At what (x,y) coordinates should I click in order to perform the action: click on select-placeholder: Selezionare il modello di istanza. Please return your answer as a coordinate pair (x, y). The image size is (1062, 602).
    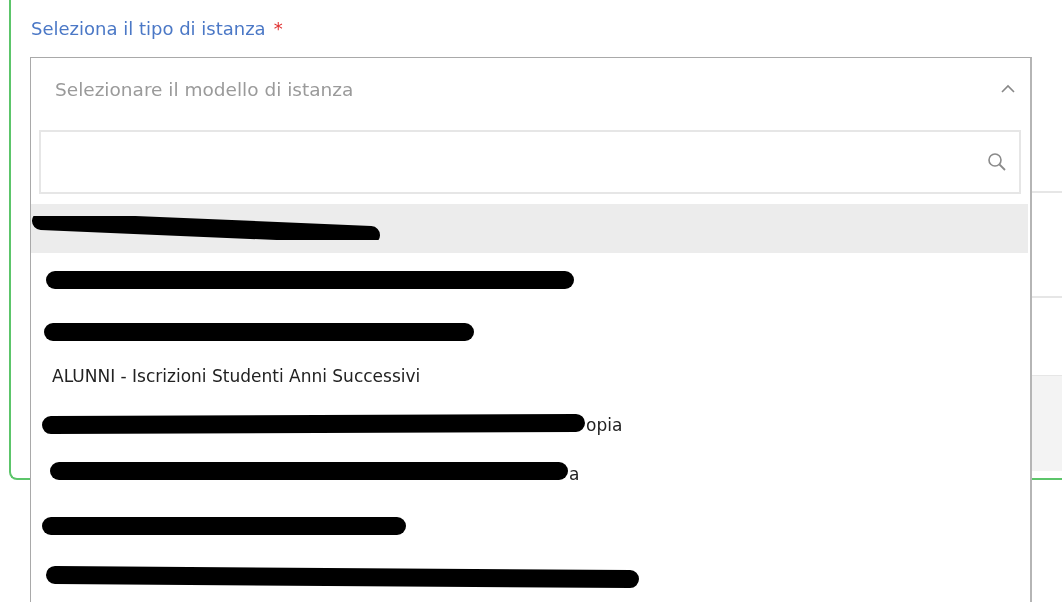
    Looking at the image, I should click on (204, 89).